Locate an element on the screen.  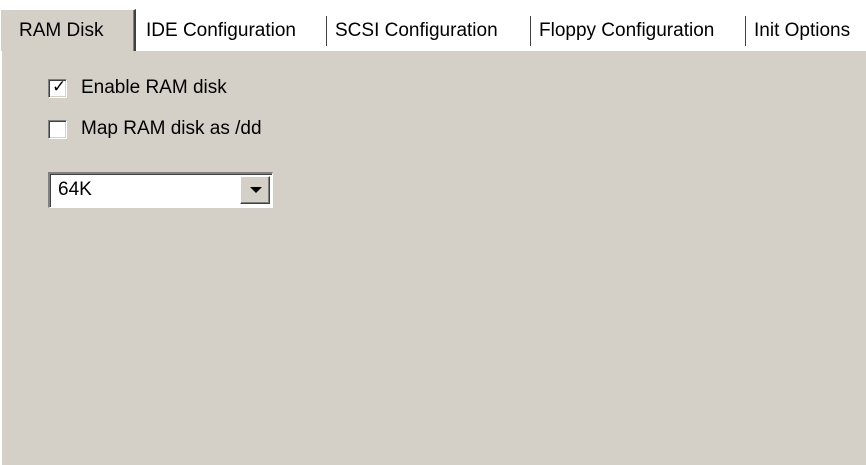
tab-ide-configuration: IDE Configuration is located at coordinates (232, 31).